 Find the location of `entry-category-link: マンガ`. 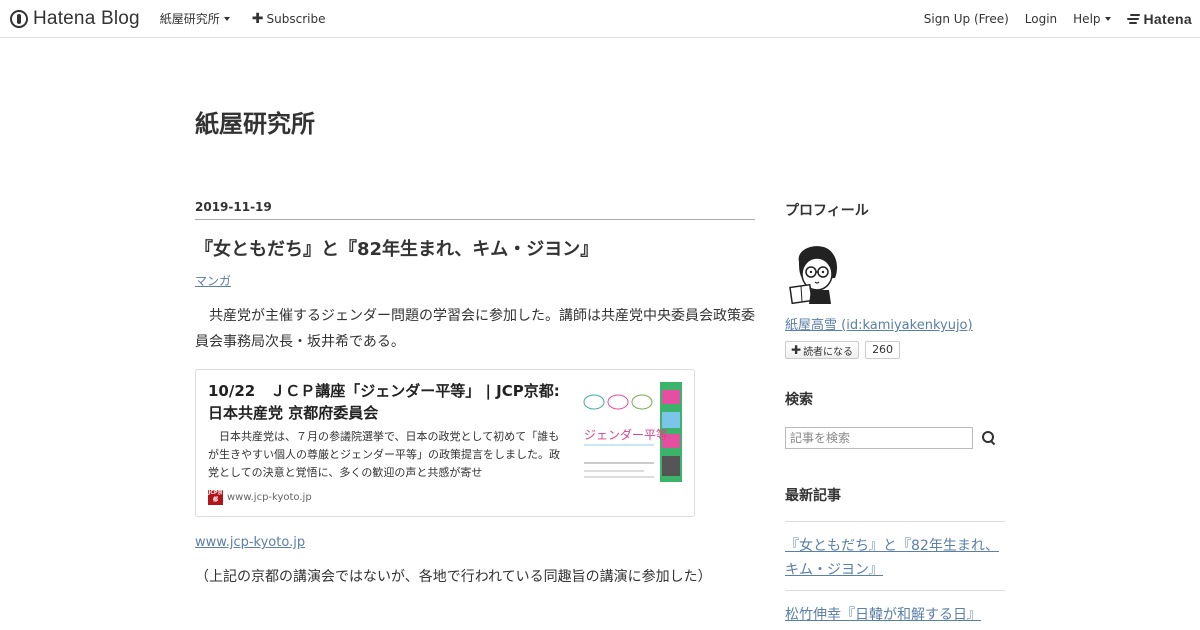

entry-category-link: マンガ is located at coordinates (213, 280).